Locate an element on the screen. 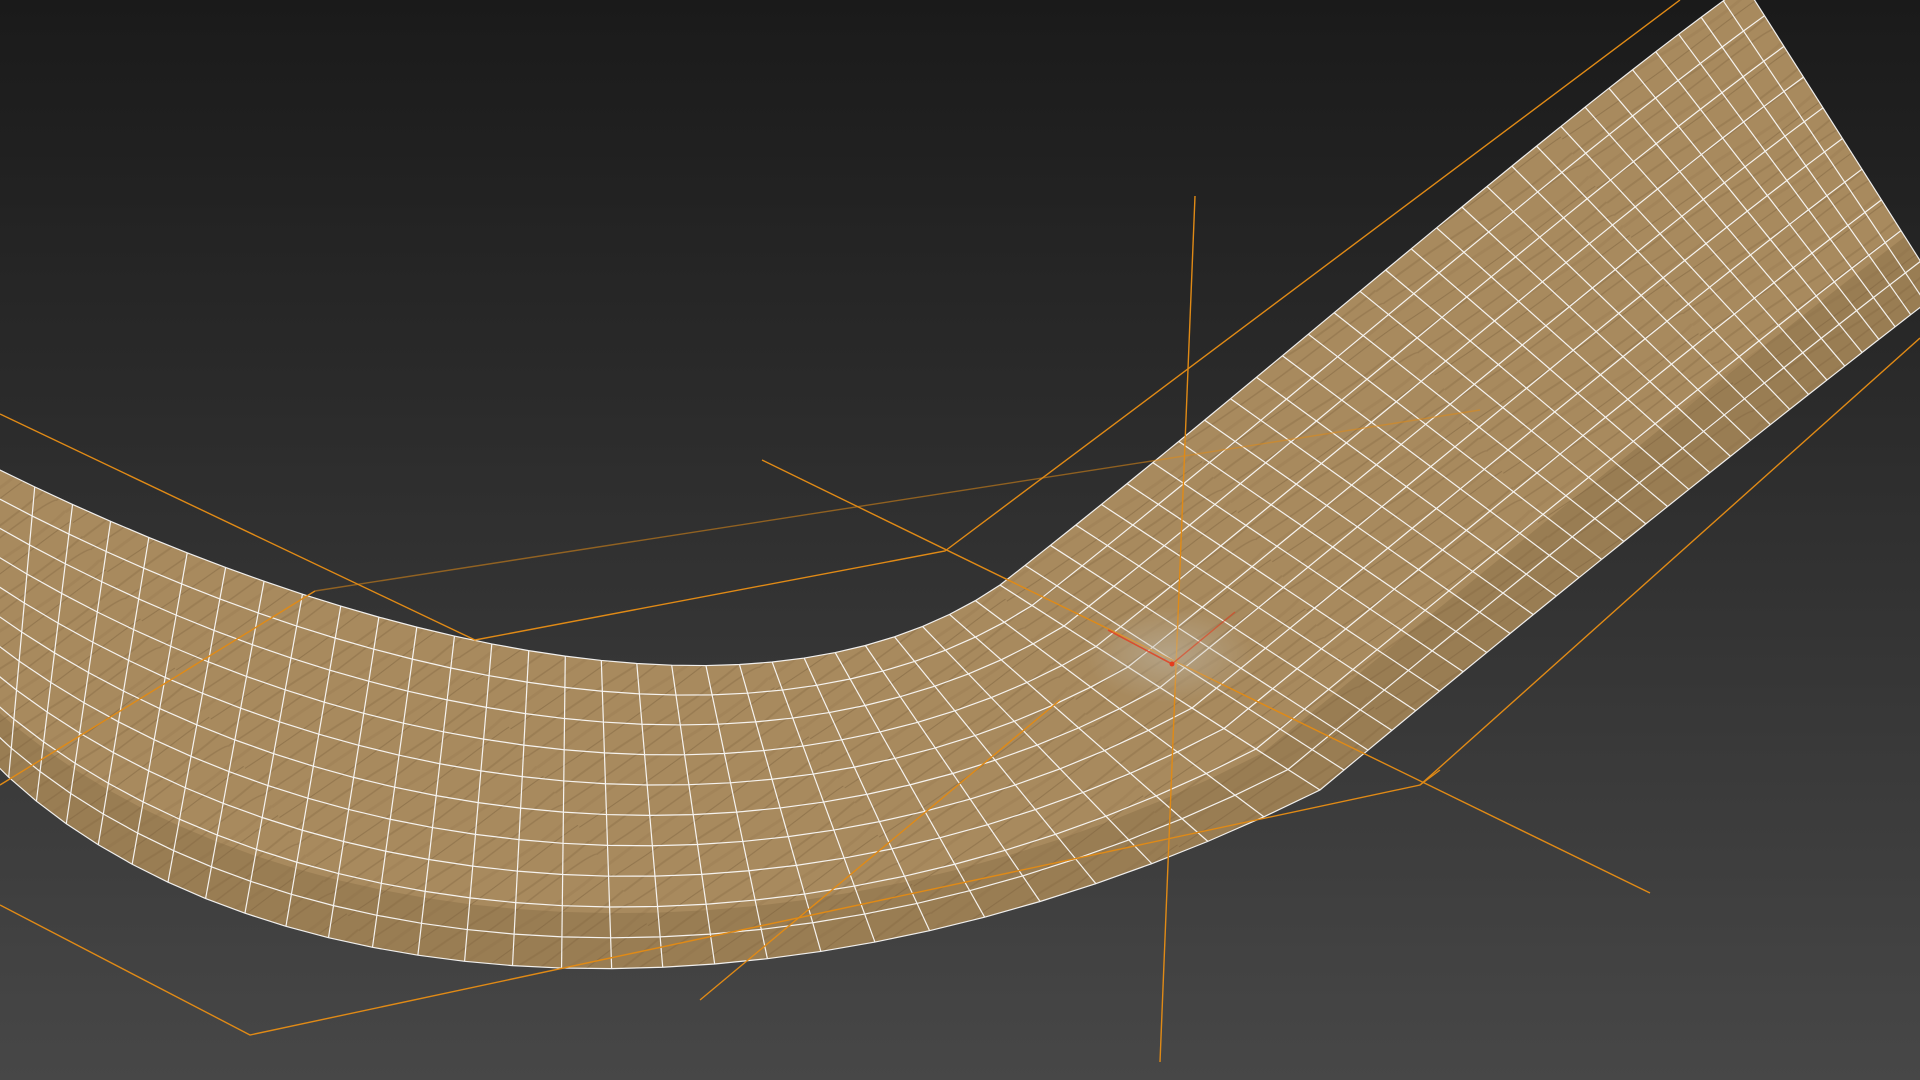  pivot-center is located at coordinates (1172, 664).